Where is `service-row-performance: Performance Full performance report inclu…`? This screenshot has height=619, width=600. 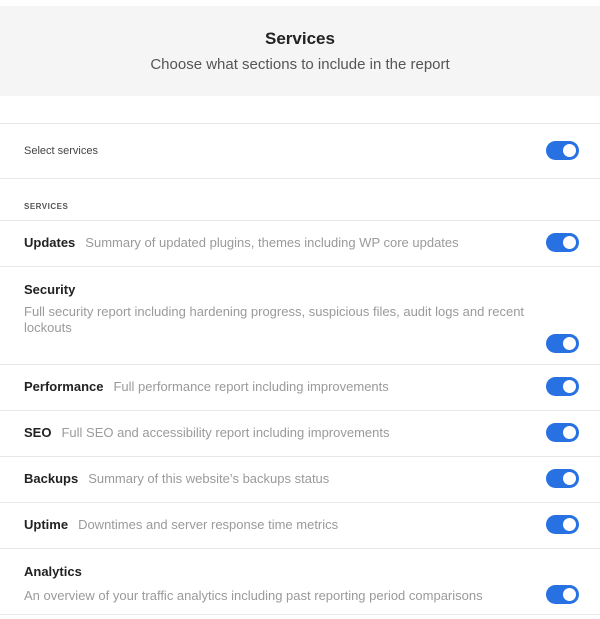 service-row-performance: Performance Full performance report inclu… is located at coordinates (206, 387).